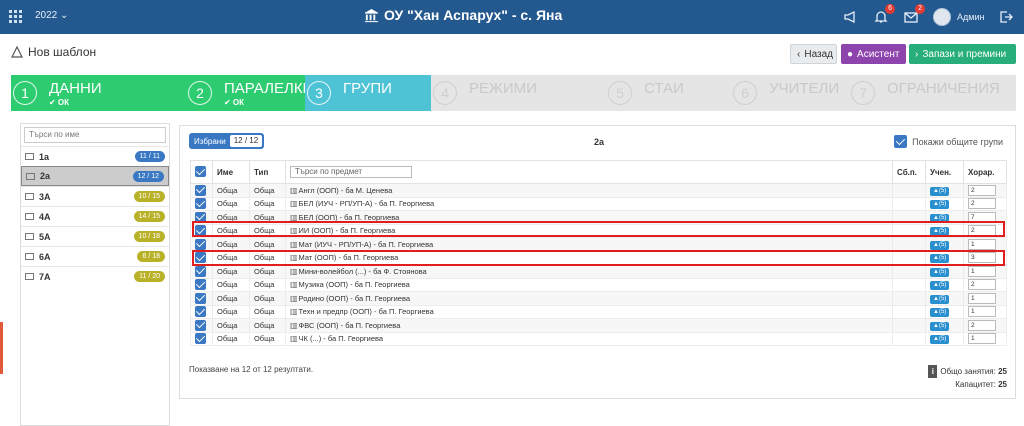 The height and width of the screenshot is (426, 1024). Describe the element at coordinates (200, 172) in the screenshot. I see `select-all-checkbox` at that location.